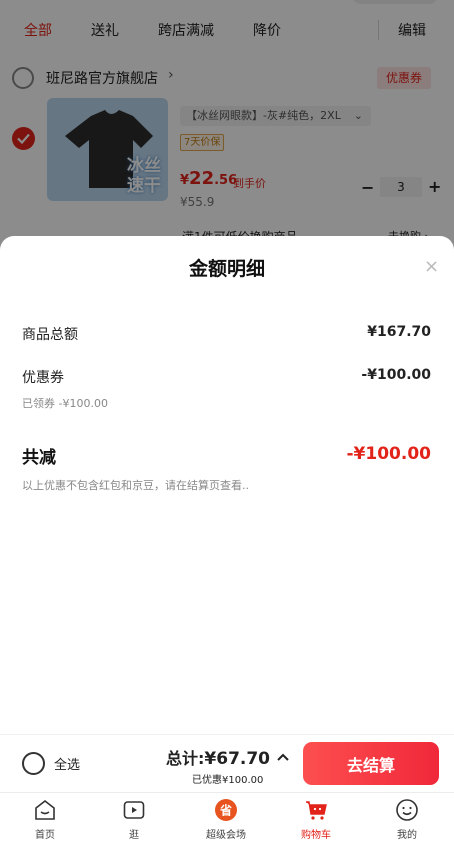  What do you see at coordinates (45, 835) in the screenshot?
I see `tabbar-label-home: 首页` at bounding box center [45, 835].